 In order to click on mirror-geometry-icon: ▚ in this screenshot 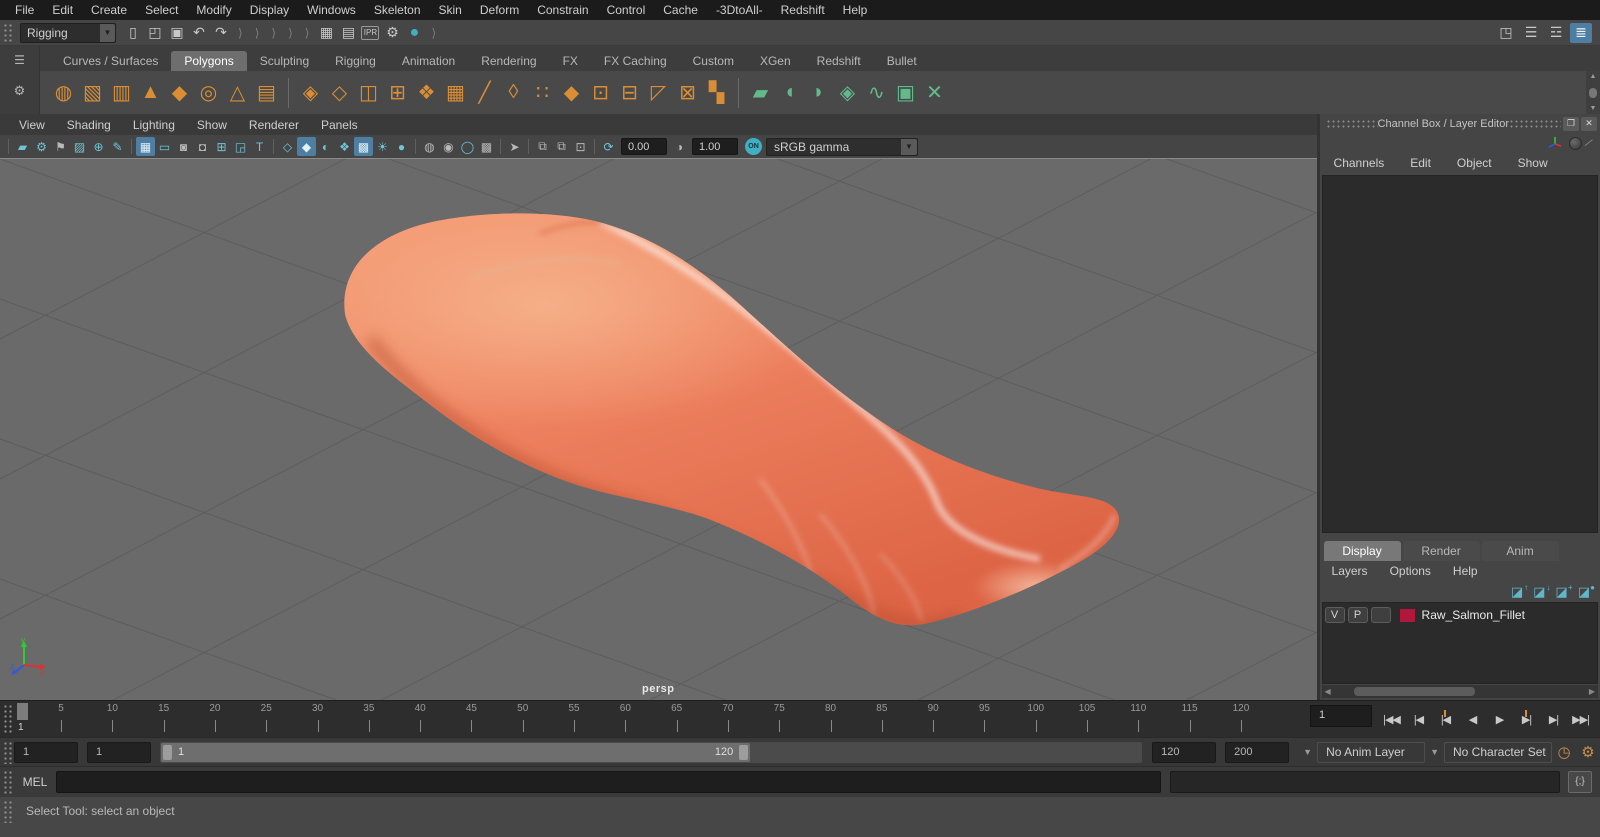, I will do `click(716, 93)`.